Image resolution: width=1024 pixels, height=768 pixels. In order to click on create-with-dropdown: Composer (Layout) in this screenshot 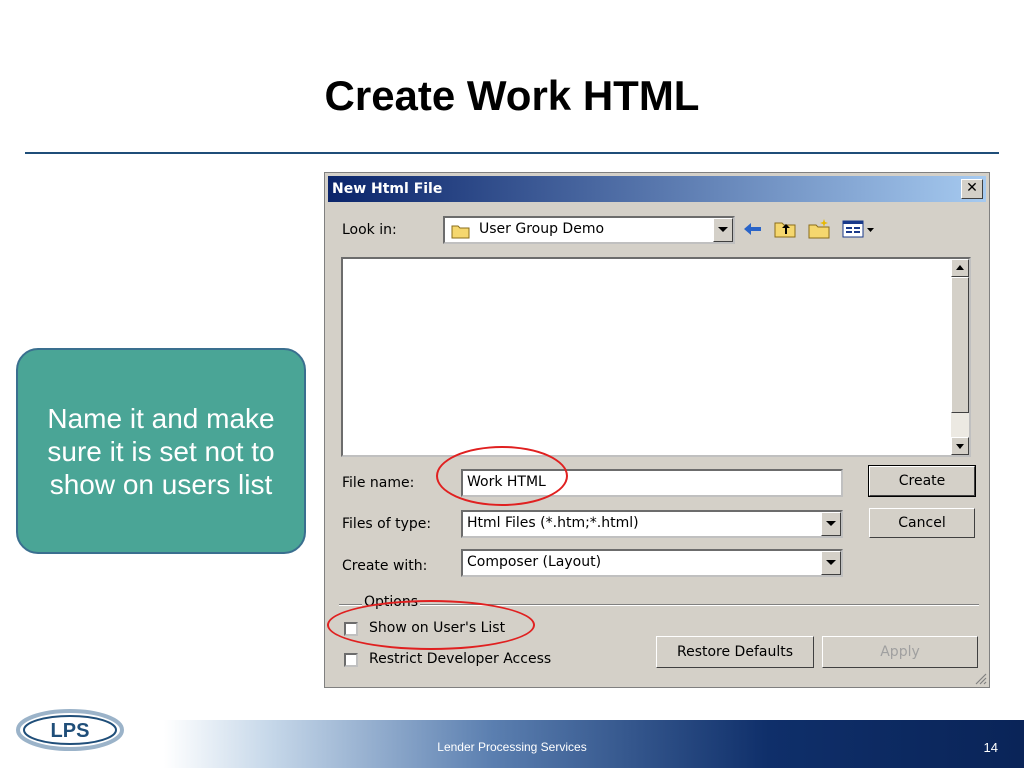, I will do `click(652, 563)`.